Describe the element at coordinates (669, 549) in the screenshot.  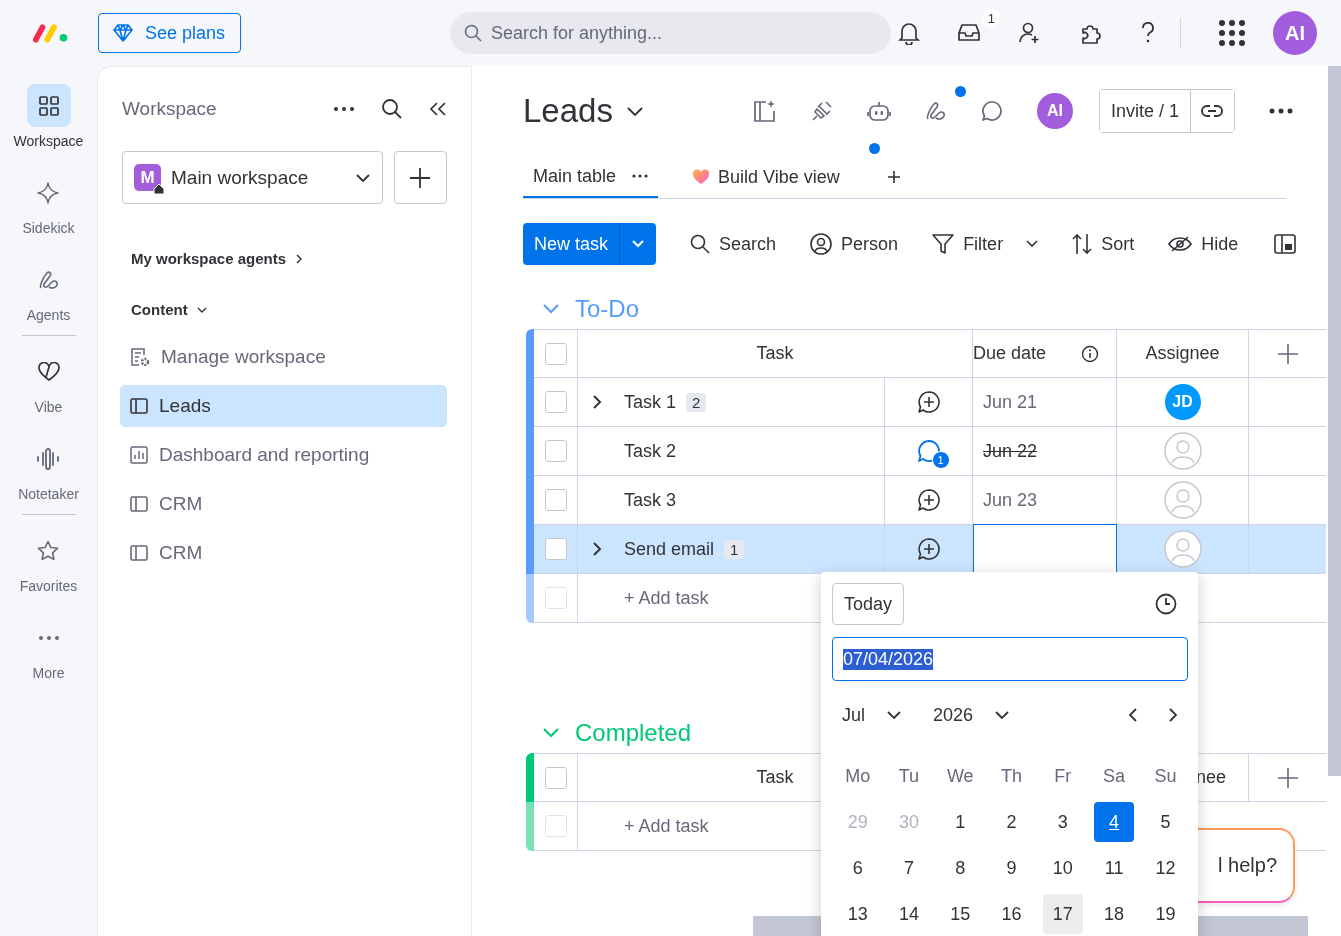
I see `task-name: Send email` at that location.